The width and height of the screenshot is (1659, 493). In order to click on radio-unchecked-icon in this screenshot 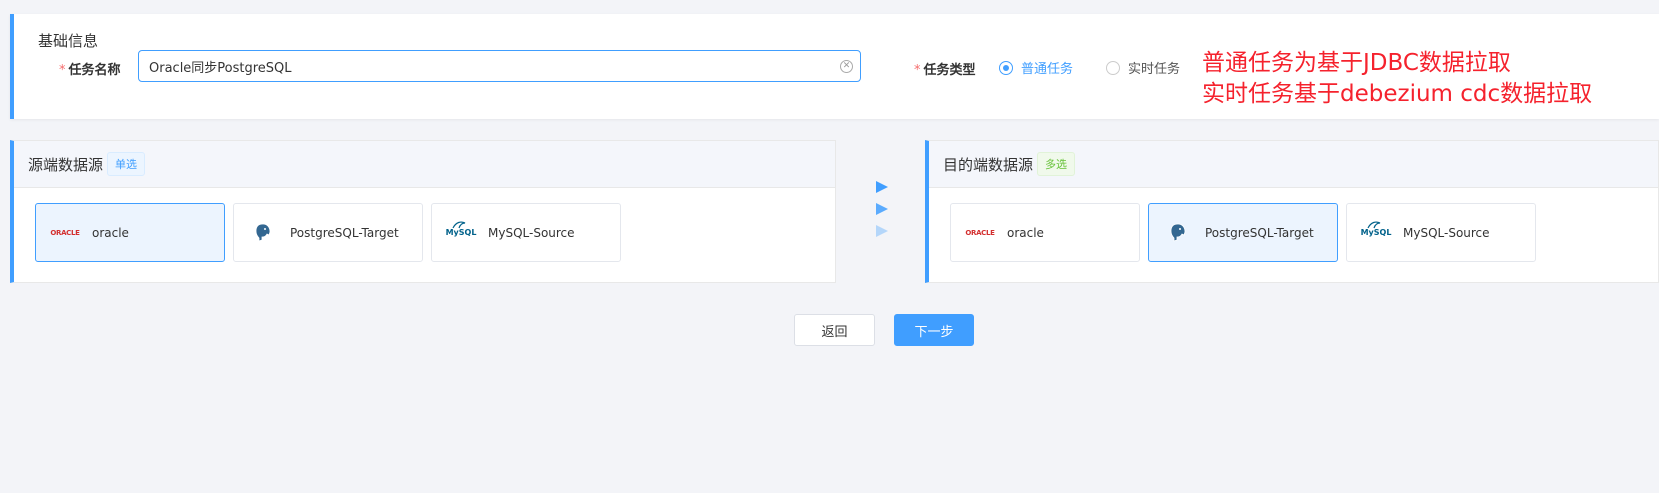, I will do `click(1113, 67)`.